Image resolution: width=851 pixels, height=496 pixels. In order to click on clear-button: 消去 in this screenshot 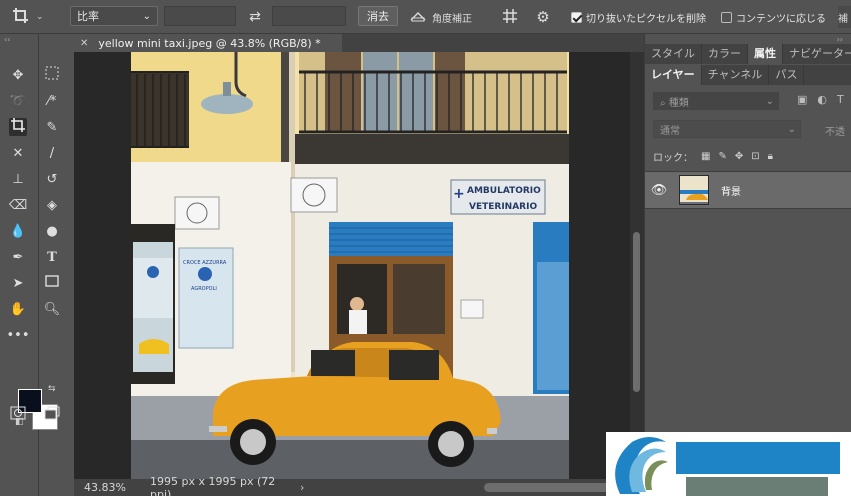, I will do `click(378, 16)`.